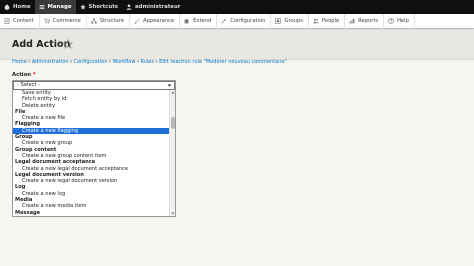  Describe the element at coordinates (237, 7) in the screenshot. I see `admin-toolbar: Home Manage Shortcuts administrateur` at that location.